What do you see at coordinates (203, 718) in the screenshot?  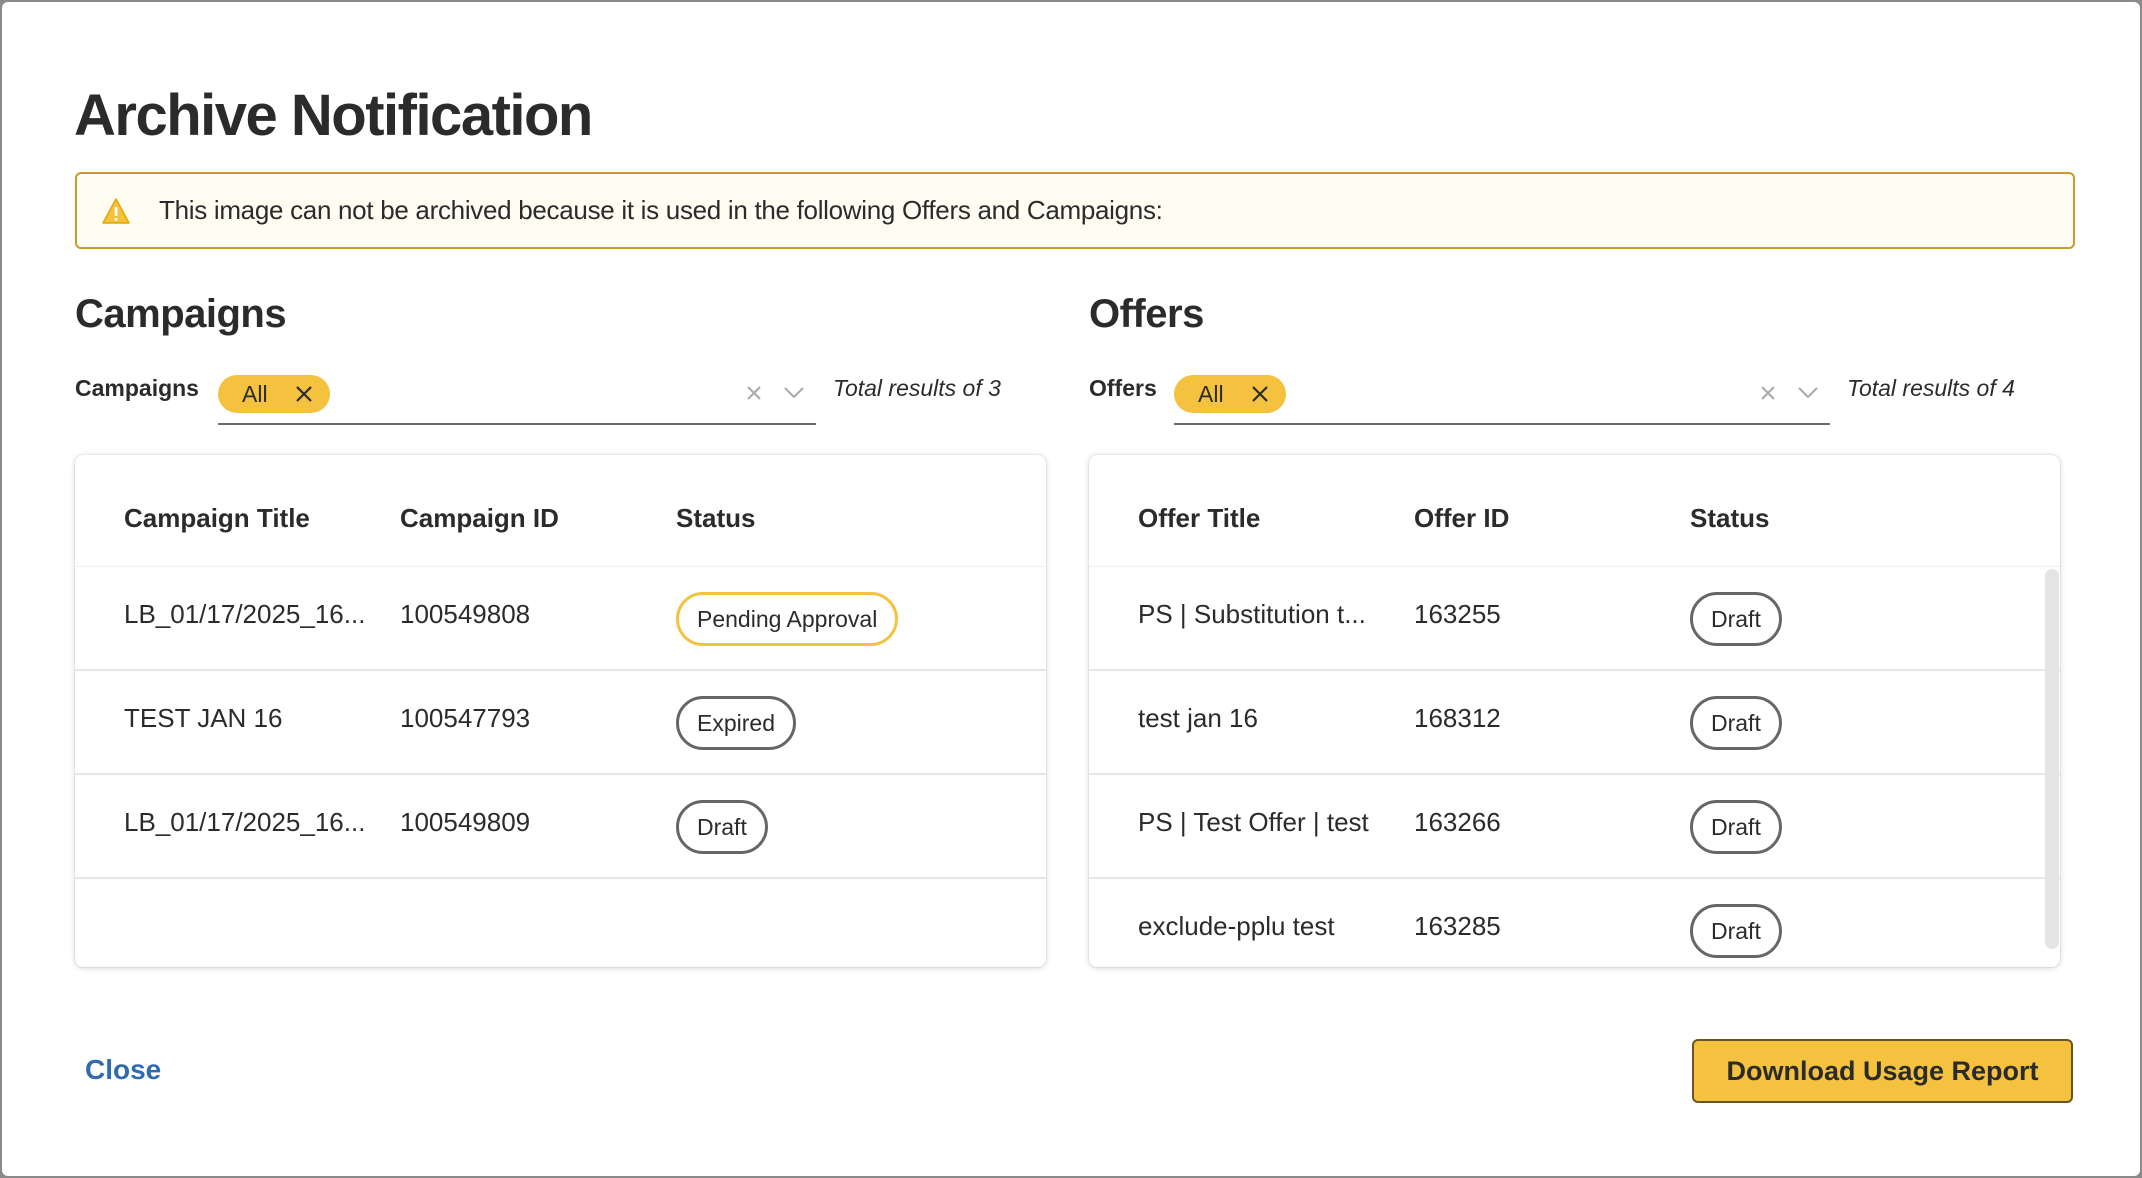 I see `campaign-title-cell: TEST JAN 16` at bounding box center [203, 718].